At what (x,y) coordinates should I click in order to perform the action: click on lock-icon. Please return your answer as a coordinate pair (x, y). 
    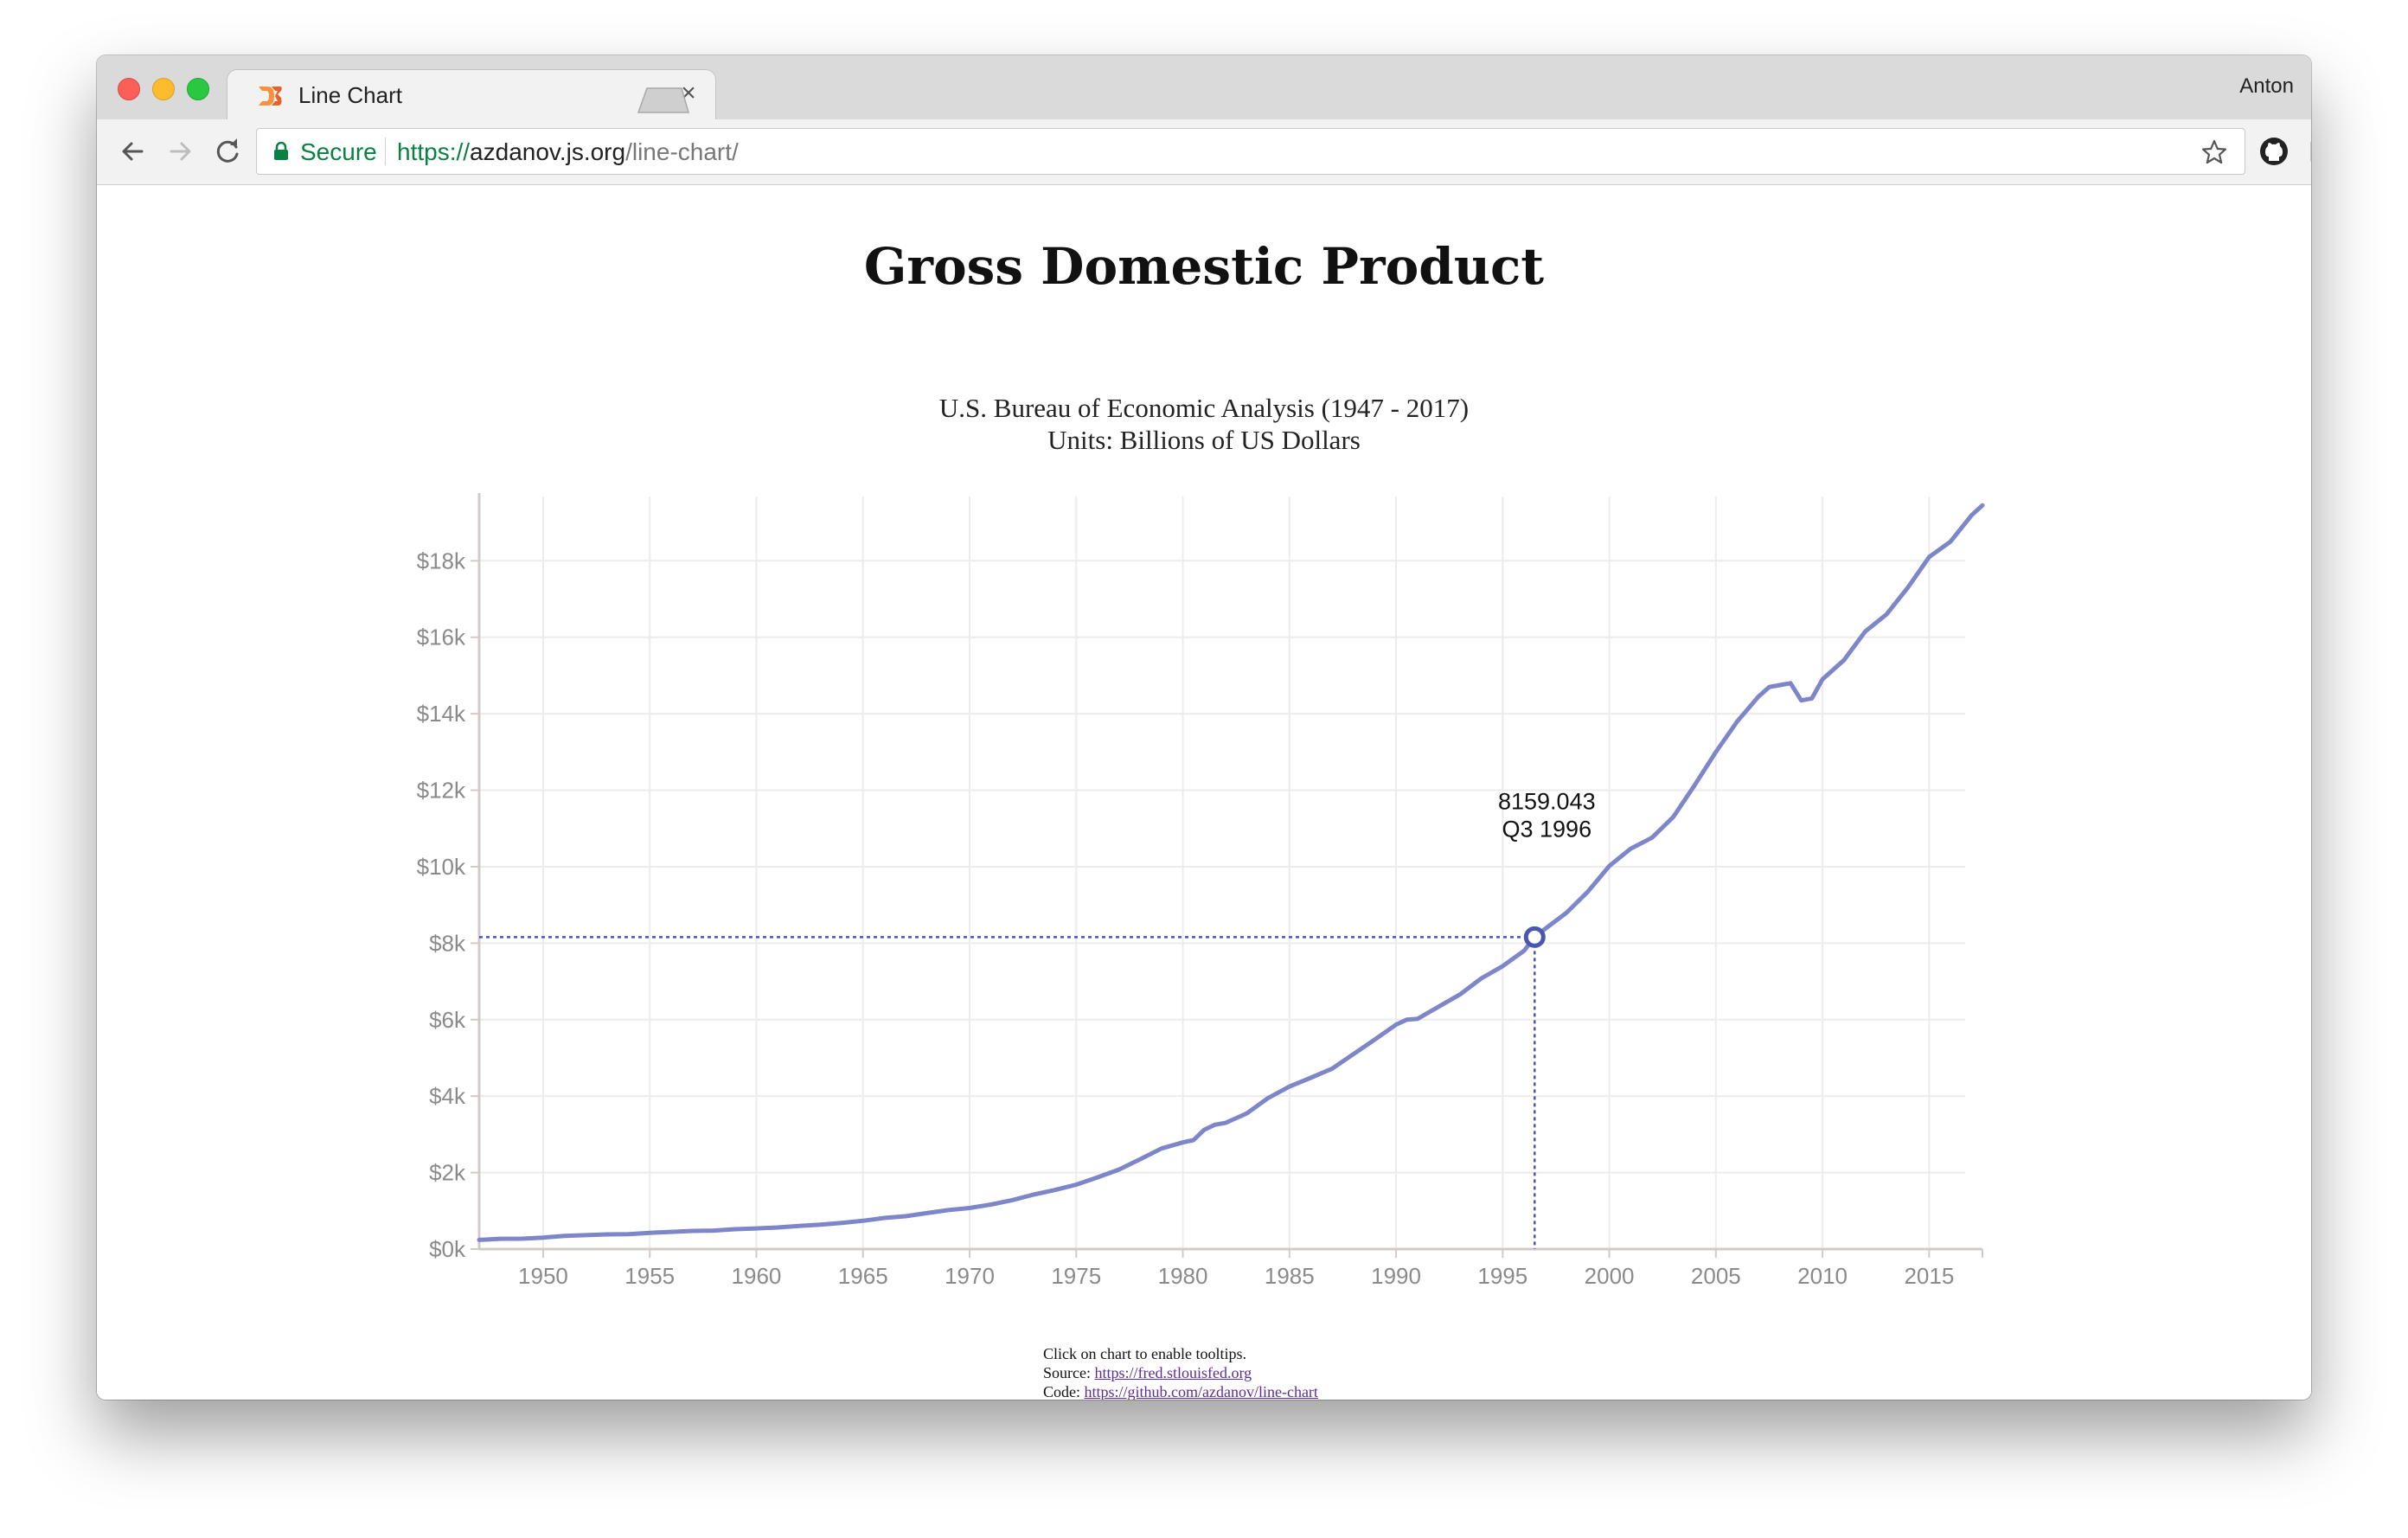
    Looking at the image, I should click on (281, 151).